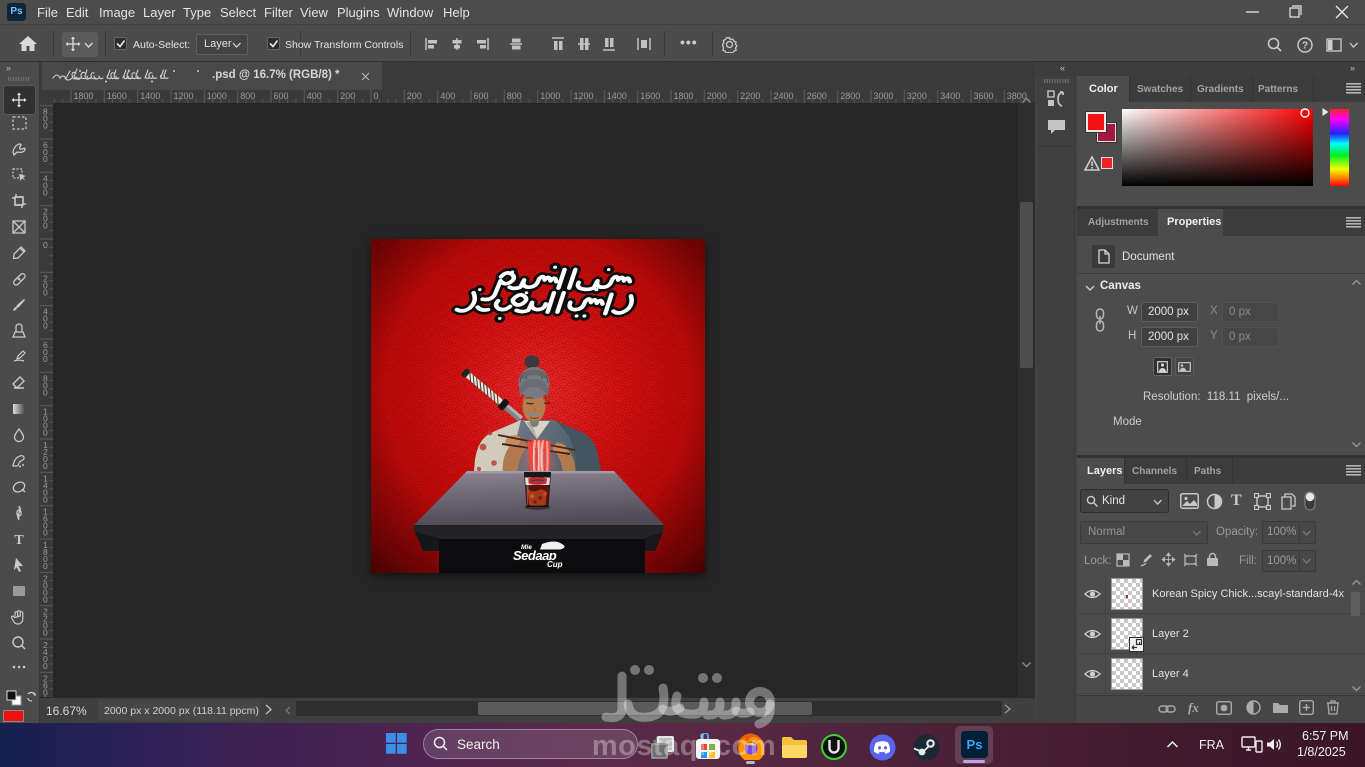 Image resolution: width=1365 pixels, height=767 pixels. What do you see at coordinates (950, 96) in the screenshot?
I see `svg-text: 3400` at bounding box center [950, 96].